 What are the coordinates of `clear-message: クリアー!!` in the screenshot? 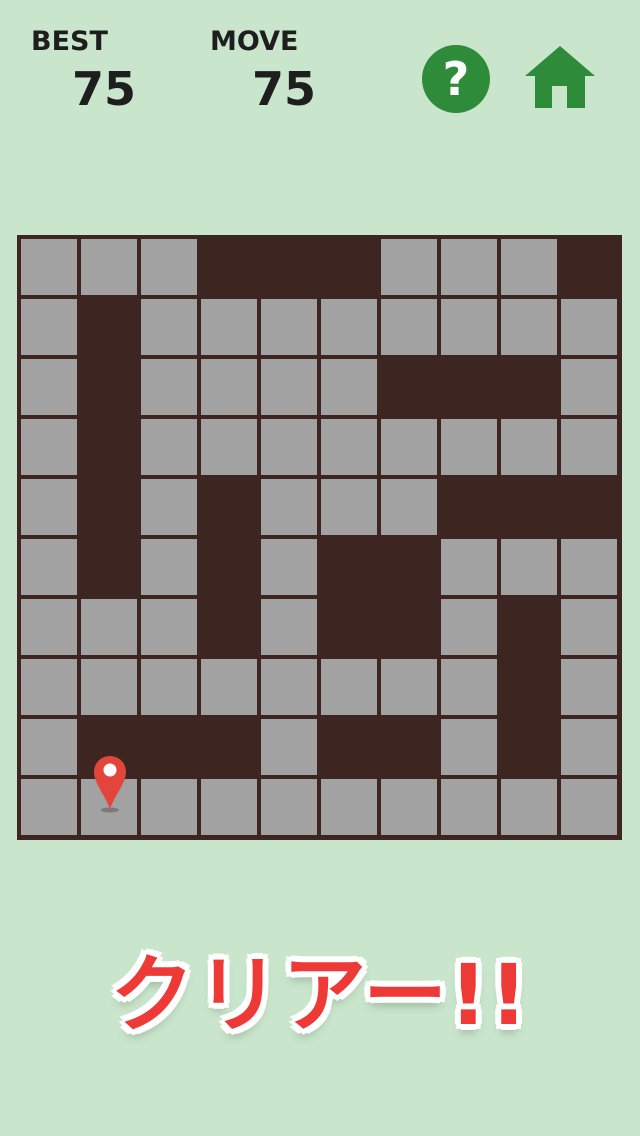 It's located at (320, 995).